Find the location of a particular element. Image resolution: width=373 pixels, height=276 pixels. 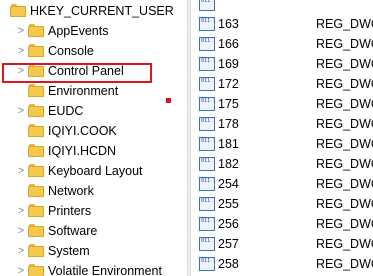

value-name: 169 is located at coordinates (228, 64).